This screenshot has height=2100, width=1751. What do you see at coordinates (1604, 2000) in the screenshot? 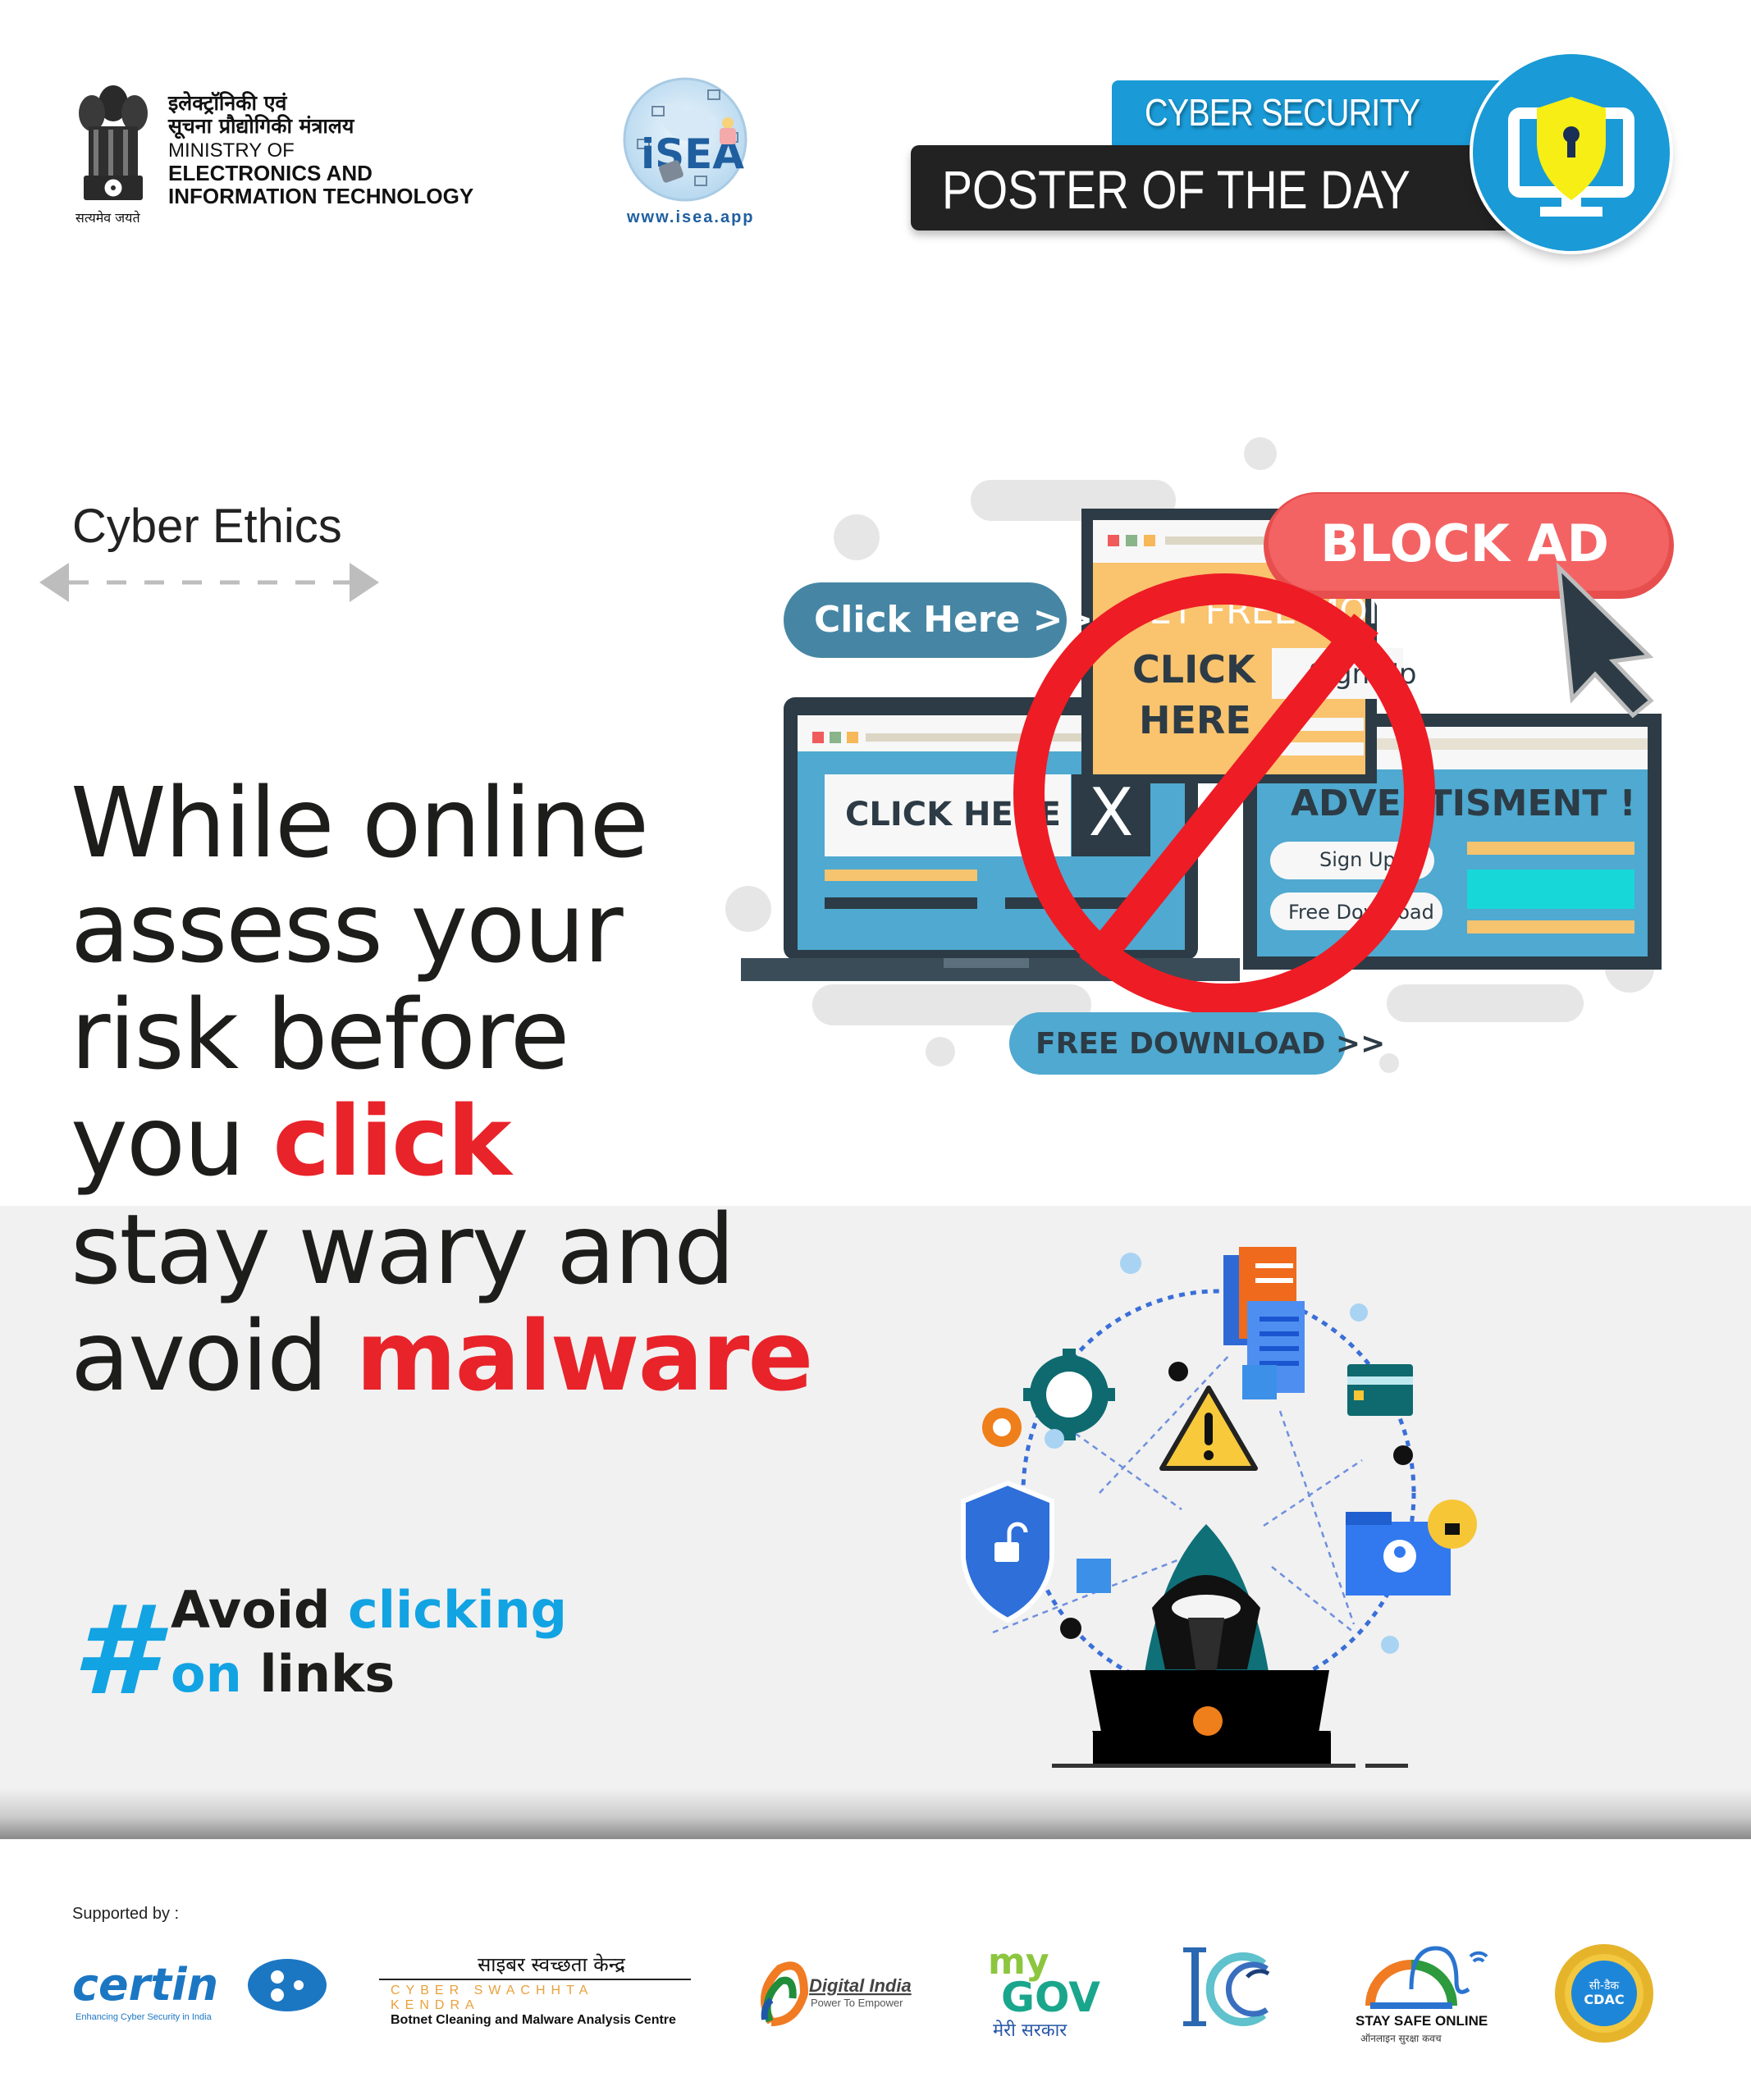
I see `cdac-title: CDAC` at bounding box center [1604, 2000].